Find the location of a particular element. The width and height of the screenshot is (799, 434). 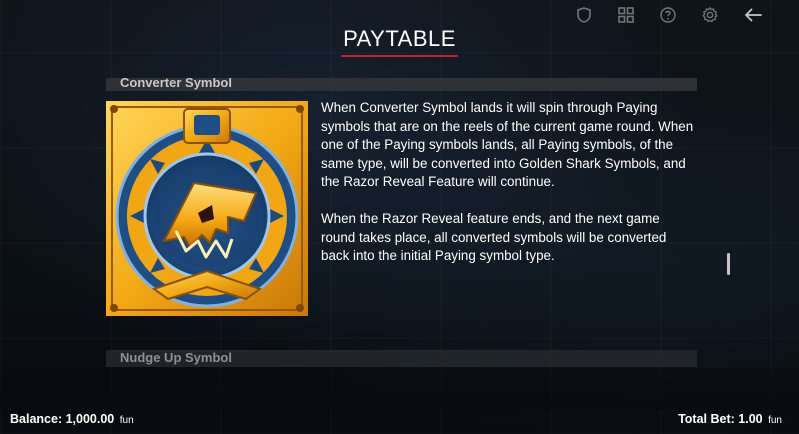

bottom-fade is located at coordinates (399, 389).